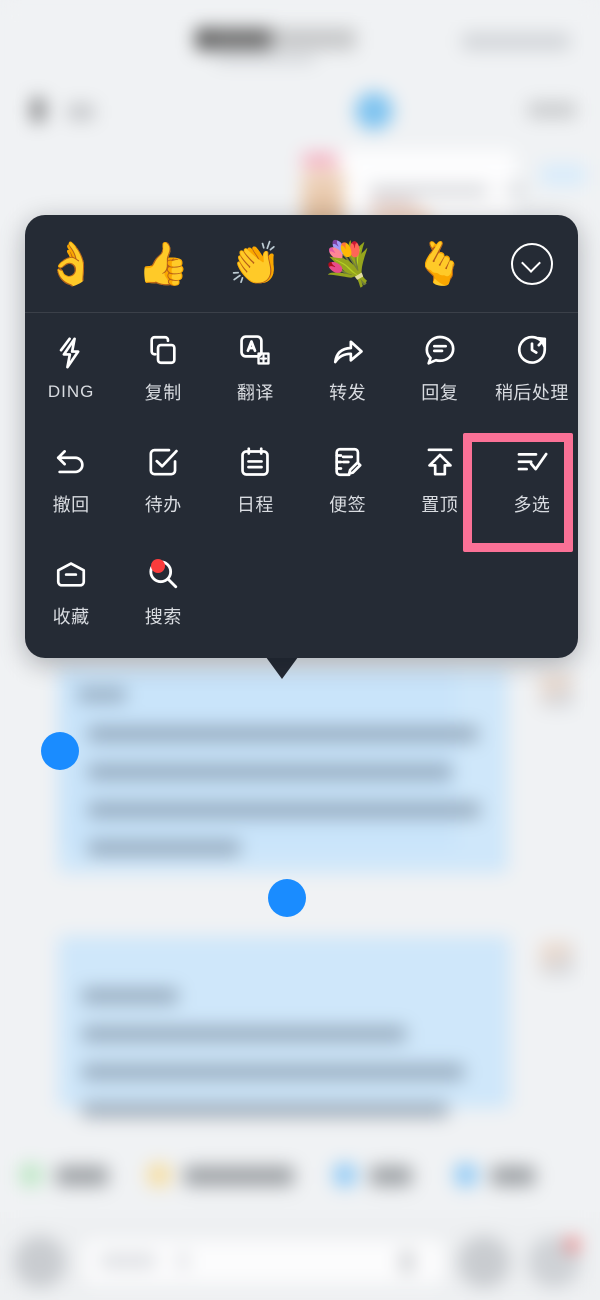 Image resolution: width=600 pixels, height=1300 pixels. I want to click on menu-item-reply: 回复, so click(440, 369).